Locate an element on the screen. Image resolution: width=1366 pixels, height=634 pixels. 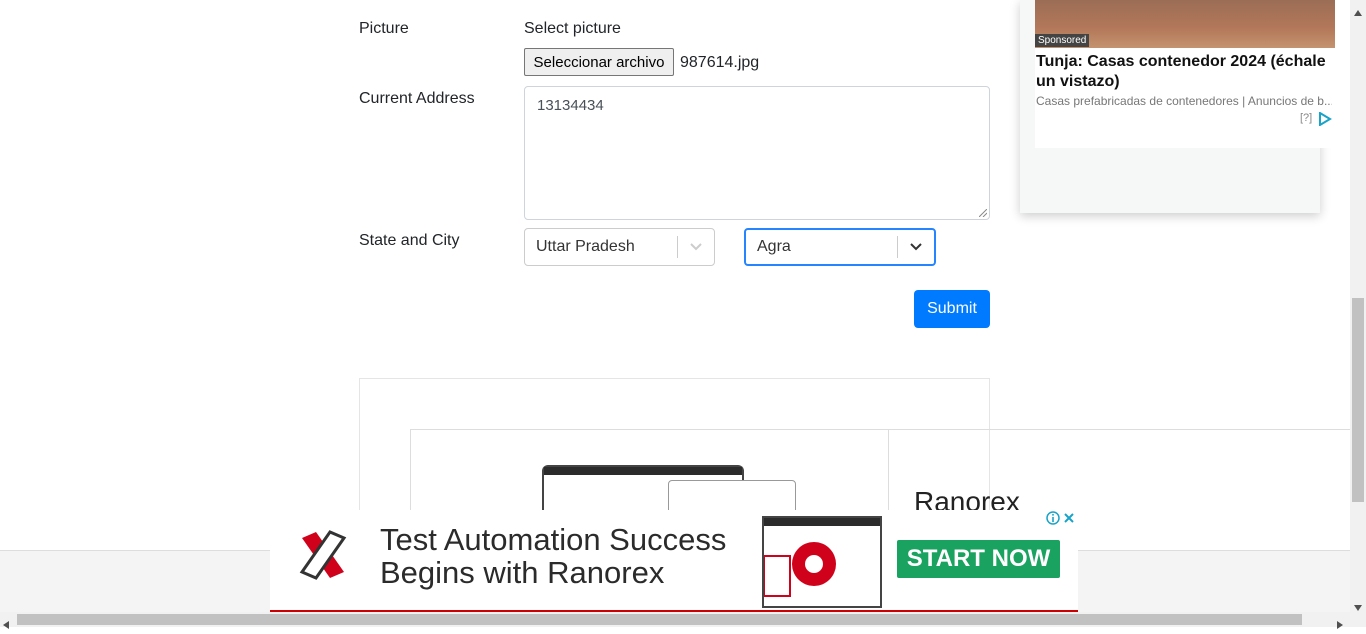
inline-ad-divider is located at coordinates (888, 474).